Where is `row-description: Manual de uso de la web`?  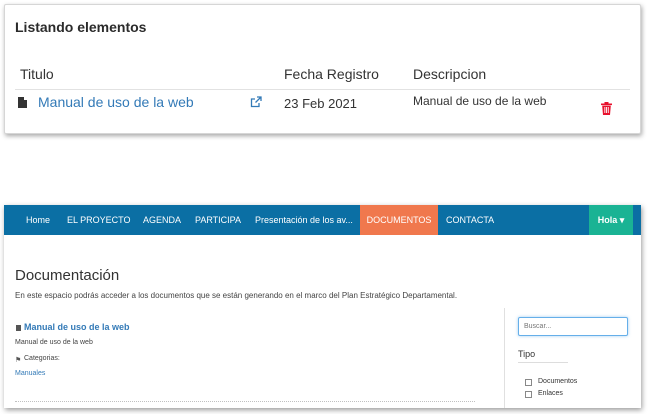
row-description: Manual de uso de la web is located at coordinates (480, 101).